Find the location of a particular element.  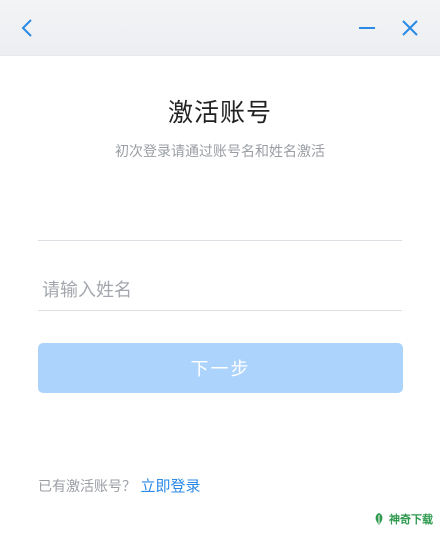

login-prompt-text: 已有激活账号？ is located at coordinates (87, 487).